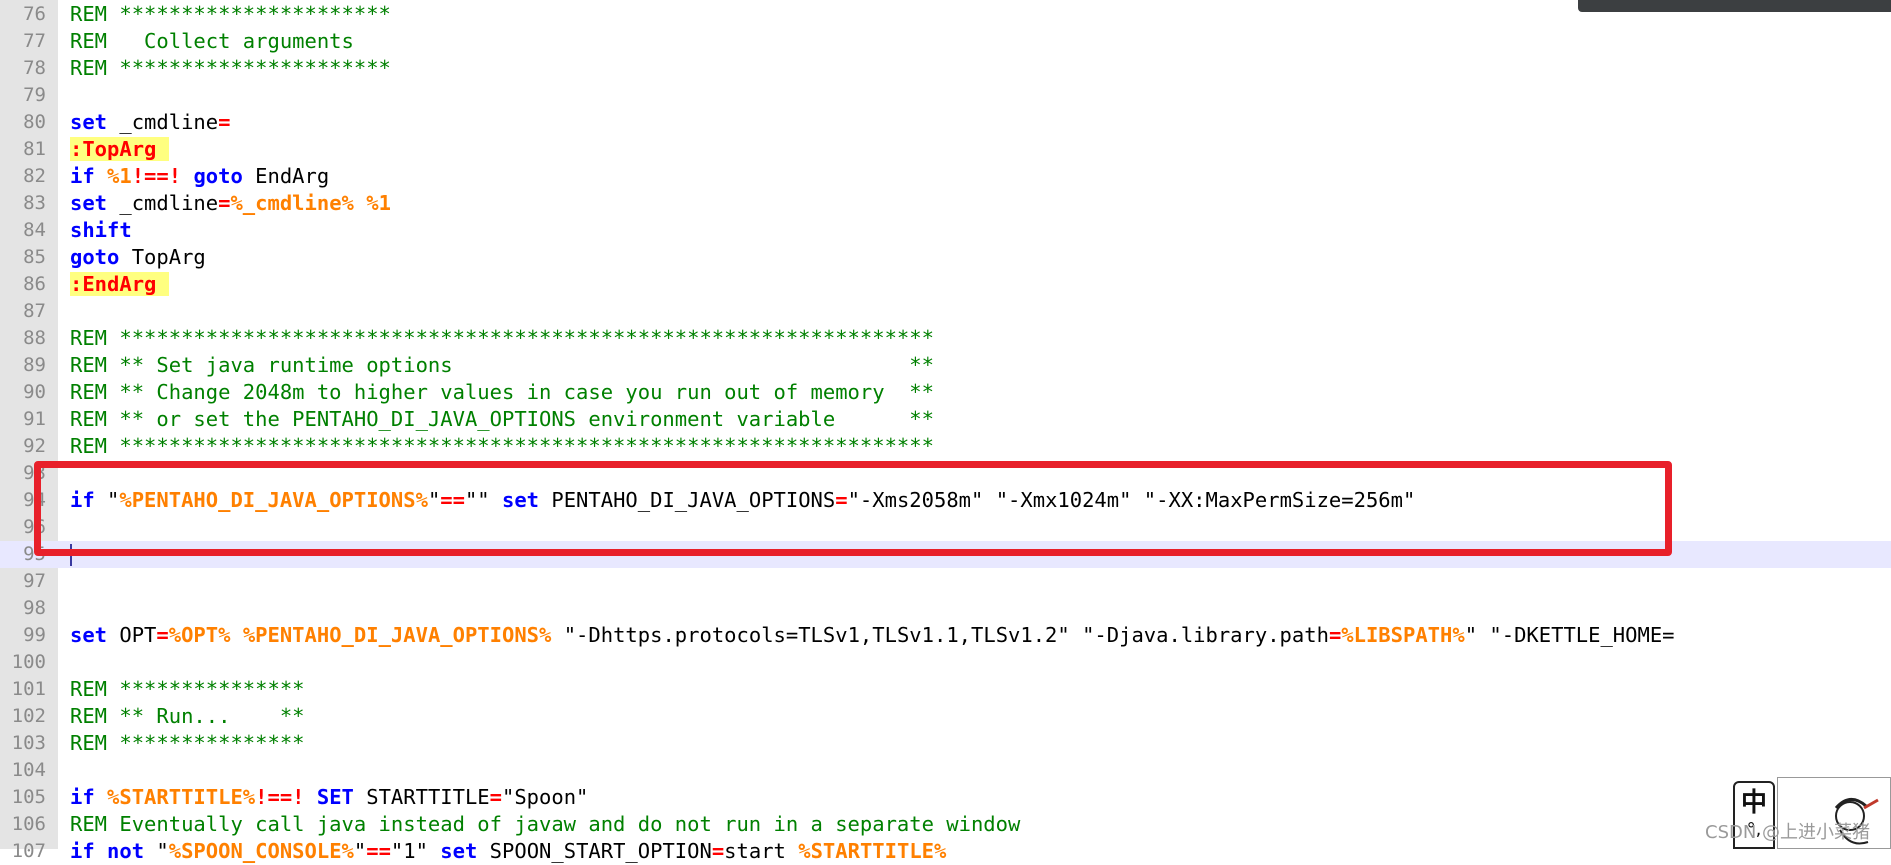 This screenshot has width=1891, height=865. What do you see at coordinates (34, 68) in the screenshot?
I see `line-number: 78` at bounding box center [34, 68].